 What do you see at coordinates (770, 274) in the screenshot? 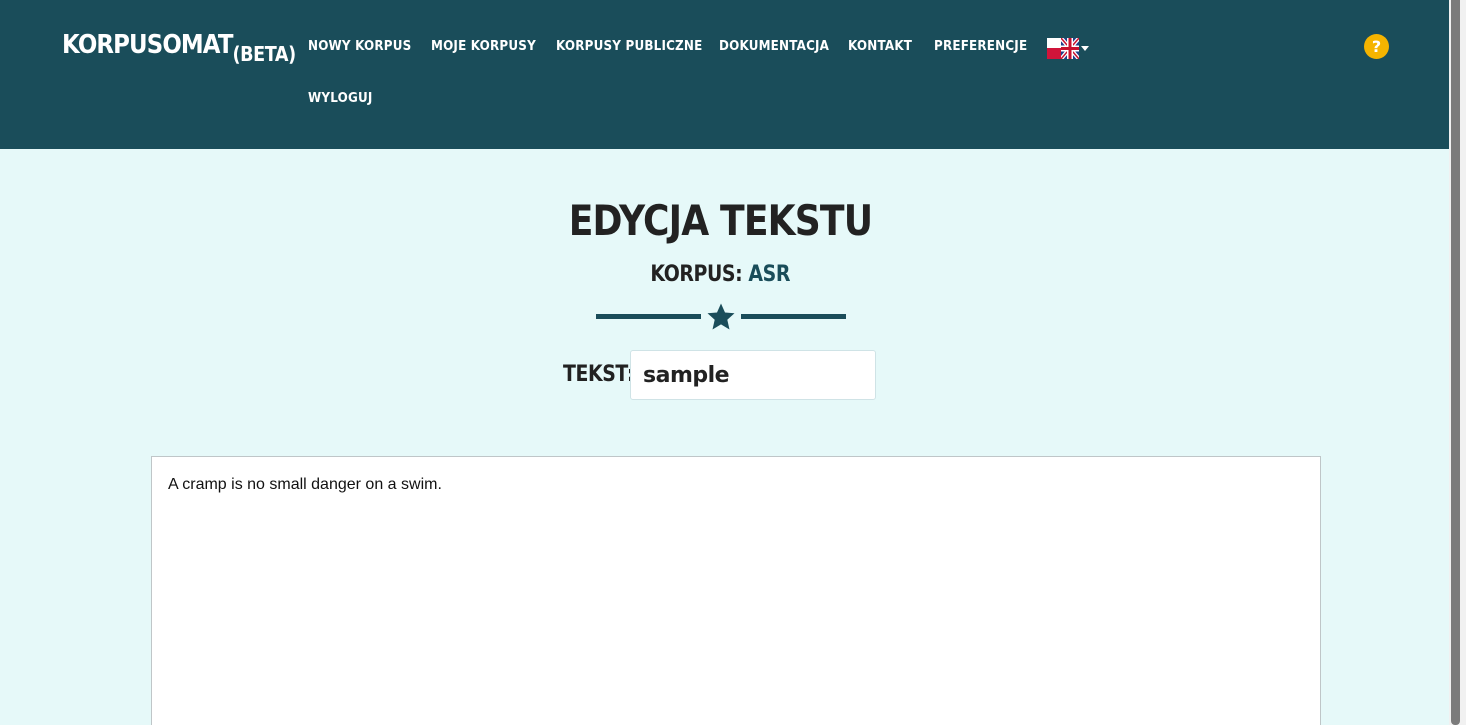
I see `corpus-name-link: ASR` at bounding box center [770, 274].